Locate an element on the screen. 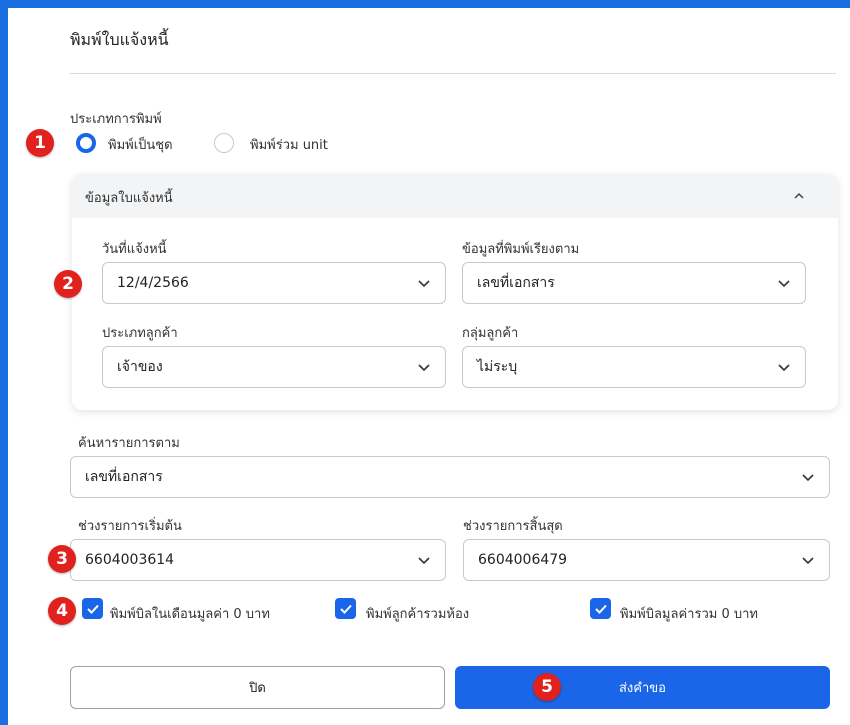 The image size is (850, 725). annotation-badge-4: 4 is located at coordinates (62, 611).